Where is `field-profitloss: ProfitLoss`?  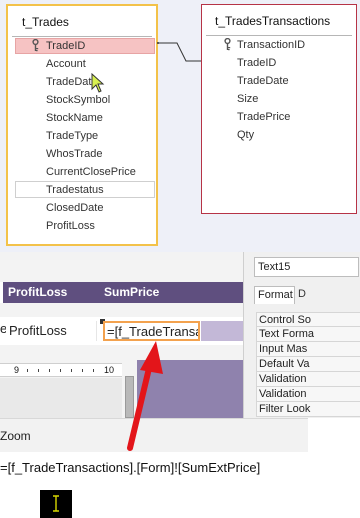
field-profitloss: ProfitLoss is located at coordinates (70, 226).